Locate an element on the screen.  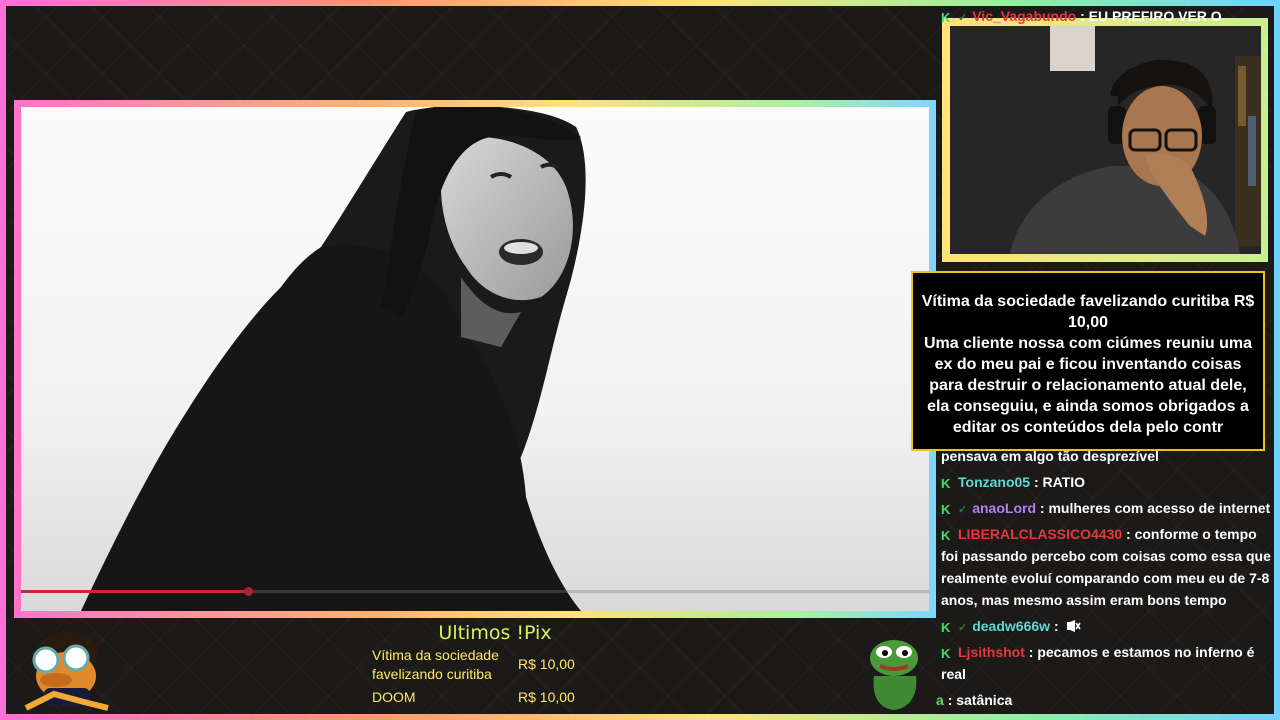
chat-username: Tonzano05 is located at coordinates (994, 482).